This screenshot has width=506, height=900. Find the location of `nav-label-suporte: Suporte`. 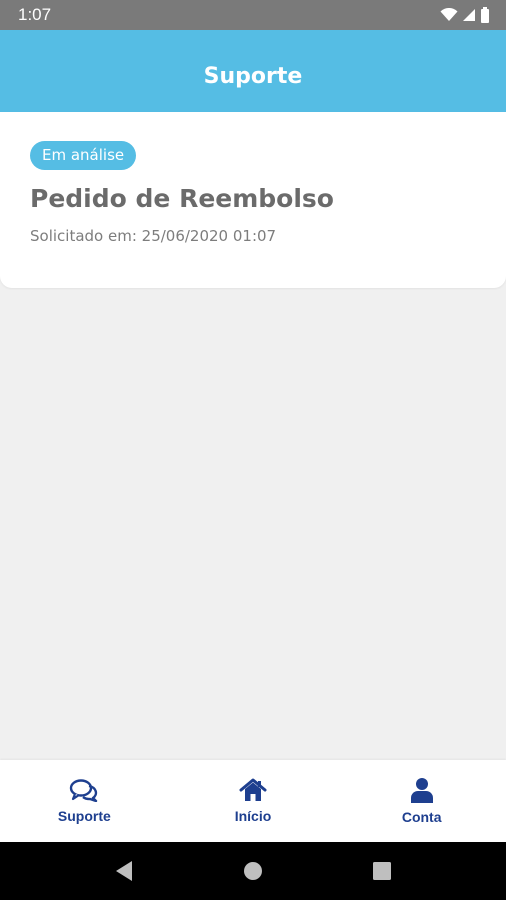

nav-label-suporte: Suporte is located at coordinates (84, 816).